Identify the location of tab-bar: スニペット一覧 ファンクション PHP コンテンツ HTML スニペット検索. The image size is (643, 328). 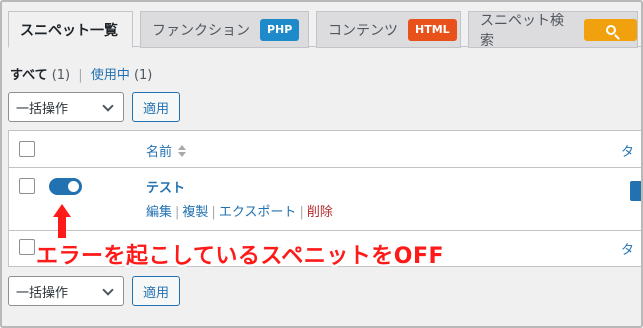
(324, 30).